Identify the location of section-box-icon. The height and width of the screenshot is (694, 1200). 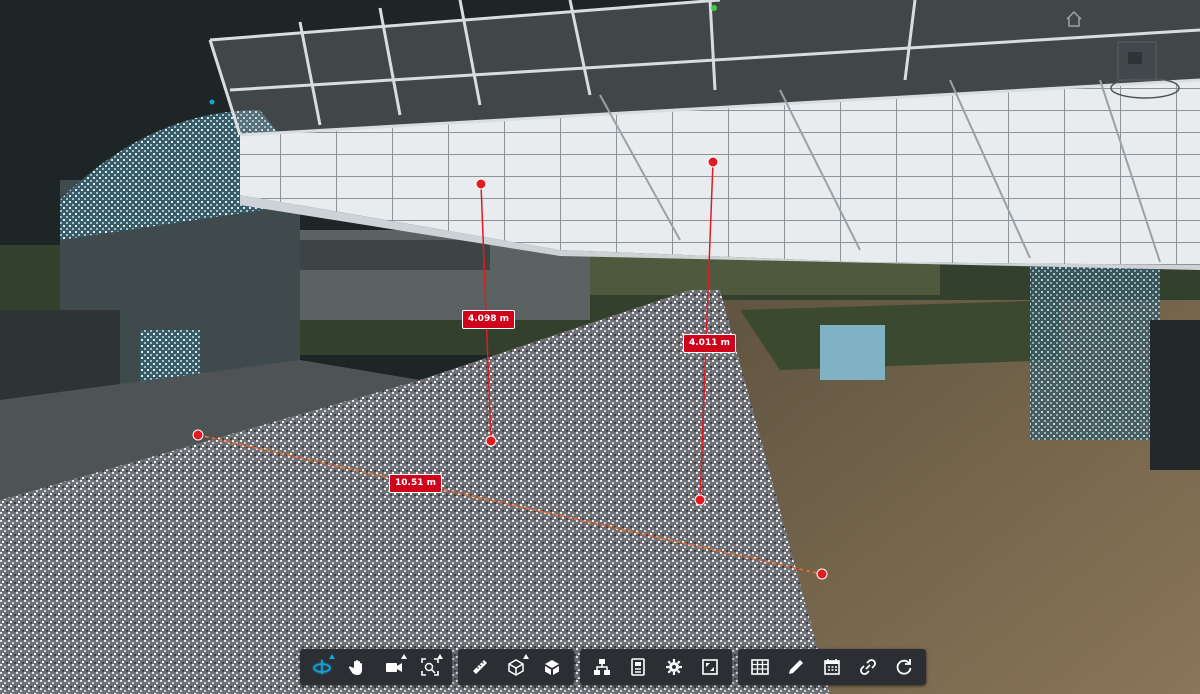
(516, 667).